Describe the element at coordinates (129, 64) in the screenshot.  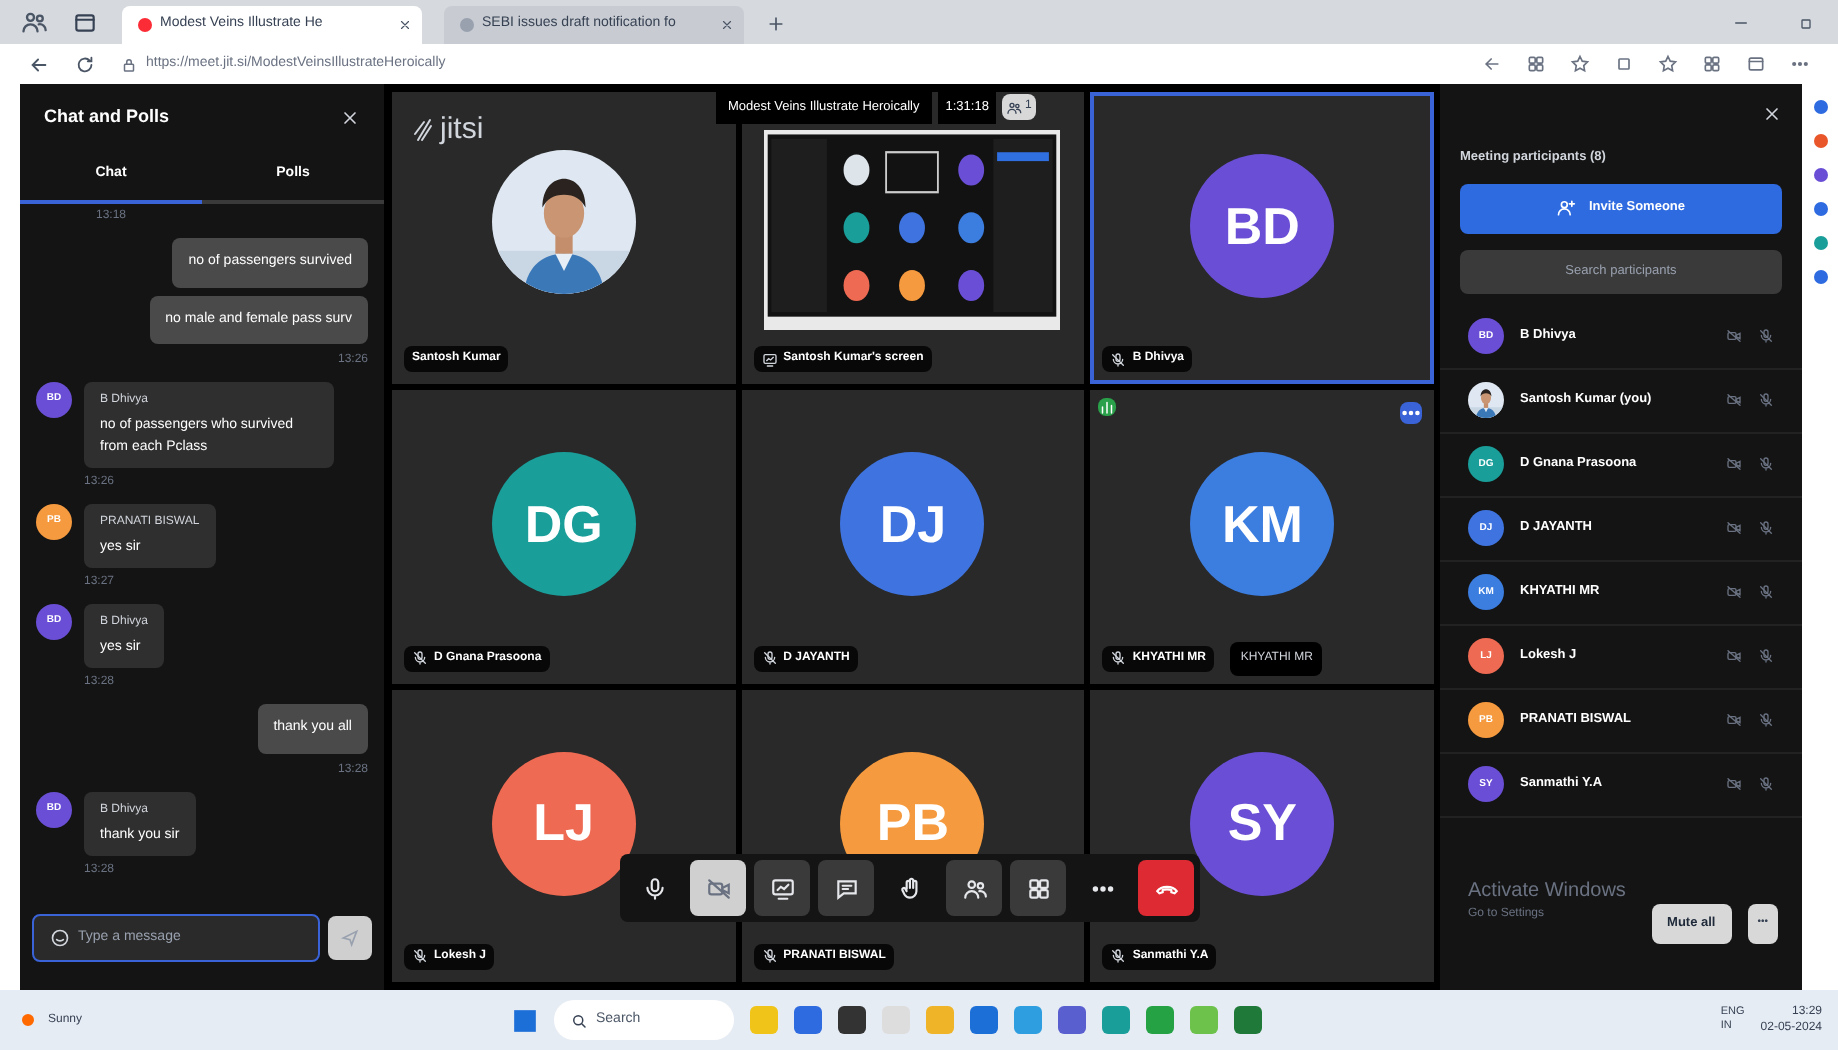
I see `lock-icon` at that location.